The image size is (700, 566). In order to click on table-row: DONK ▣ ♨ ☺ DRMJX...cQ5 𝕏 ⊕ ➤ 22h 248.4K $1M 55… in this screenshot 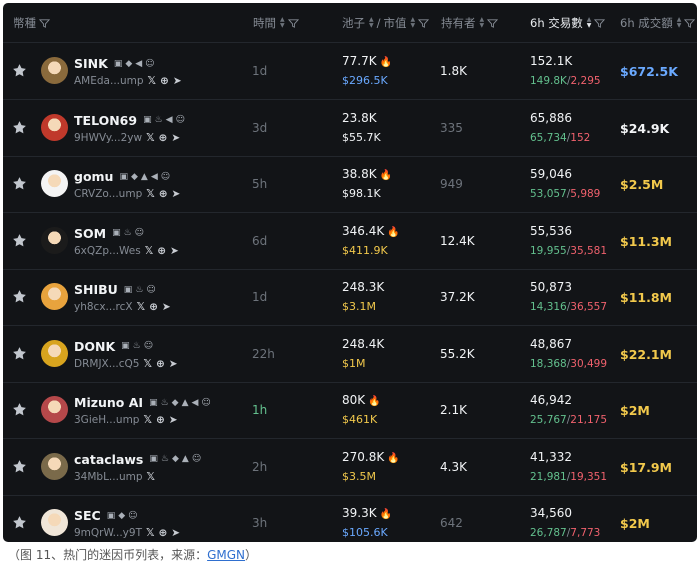, I will do `click(350, 354)`.